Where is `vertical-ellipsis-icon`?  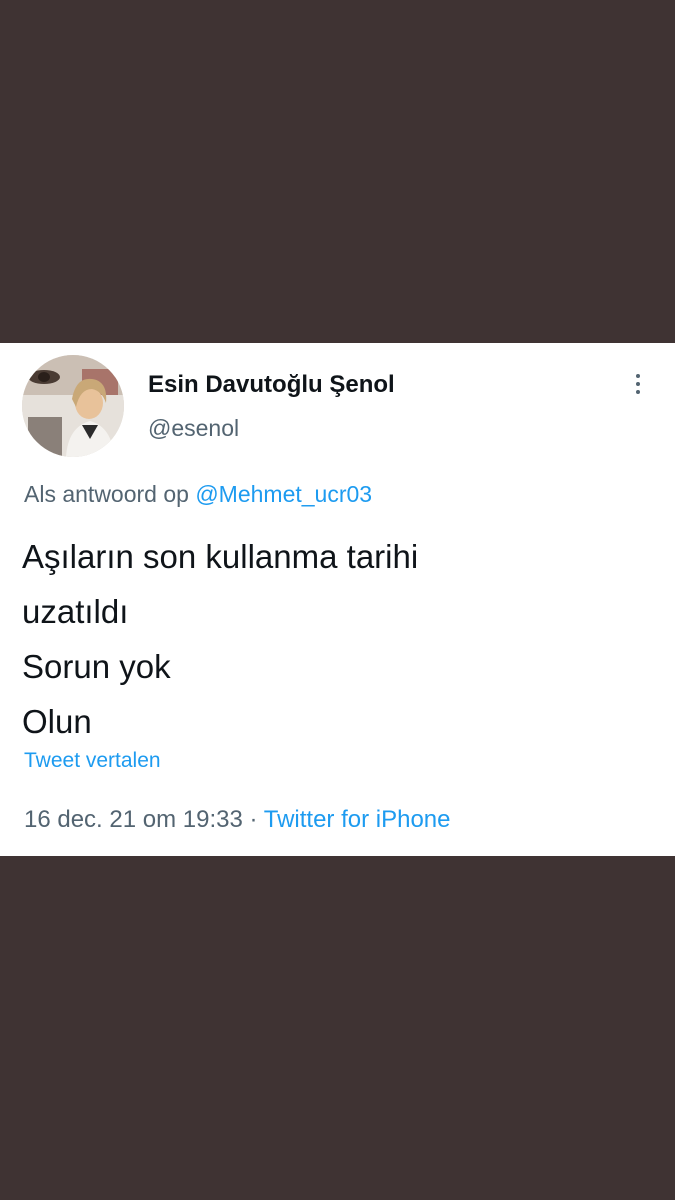
vertical-ellipsis-icon is located at coordinates (638, 384).